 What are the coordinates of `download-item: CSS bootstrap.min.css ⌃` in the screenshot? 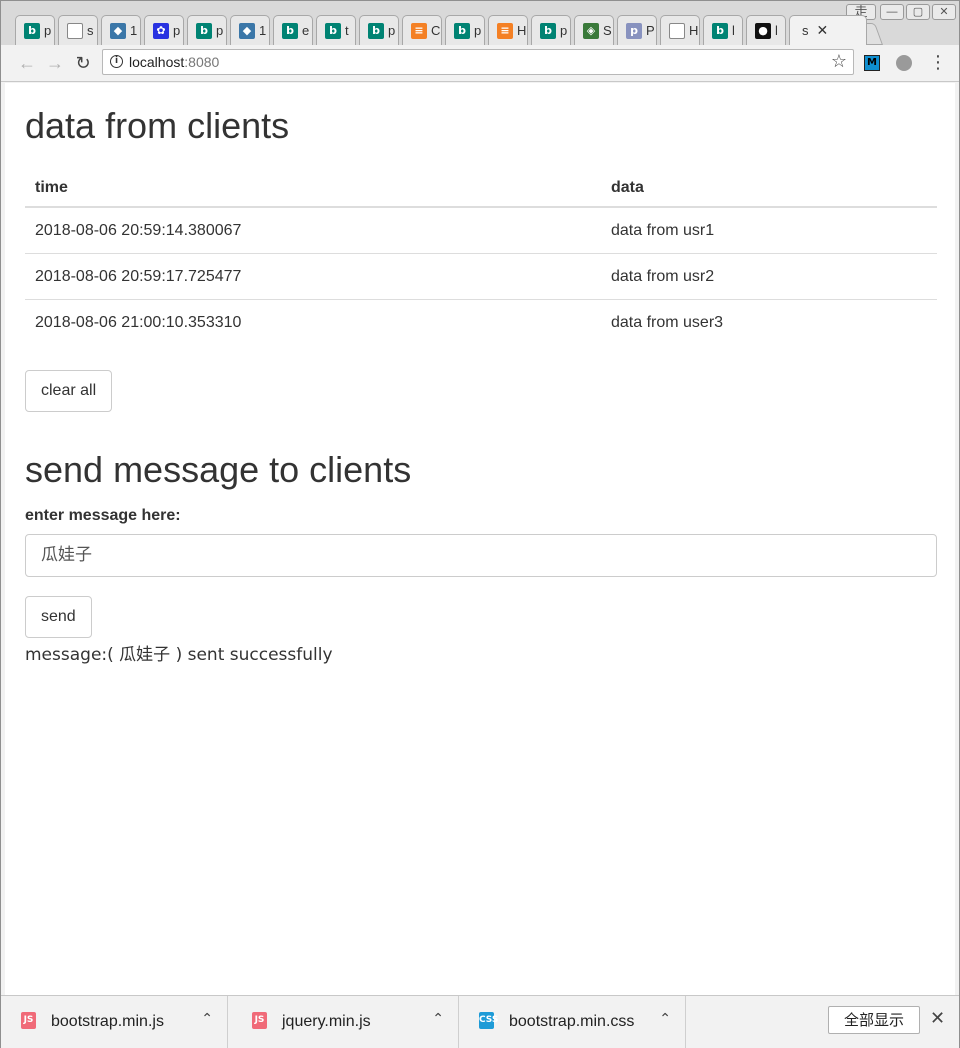 It's located at (572, 1022).